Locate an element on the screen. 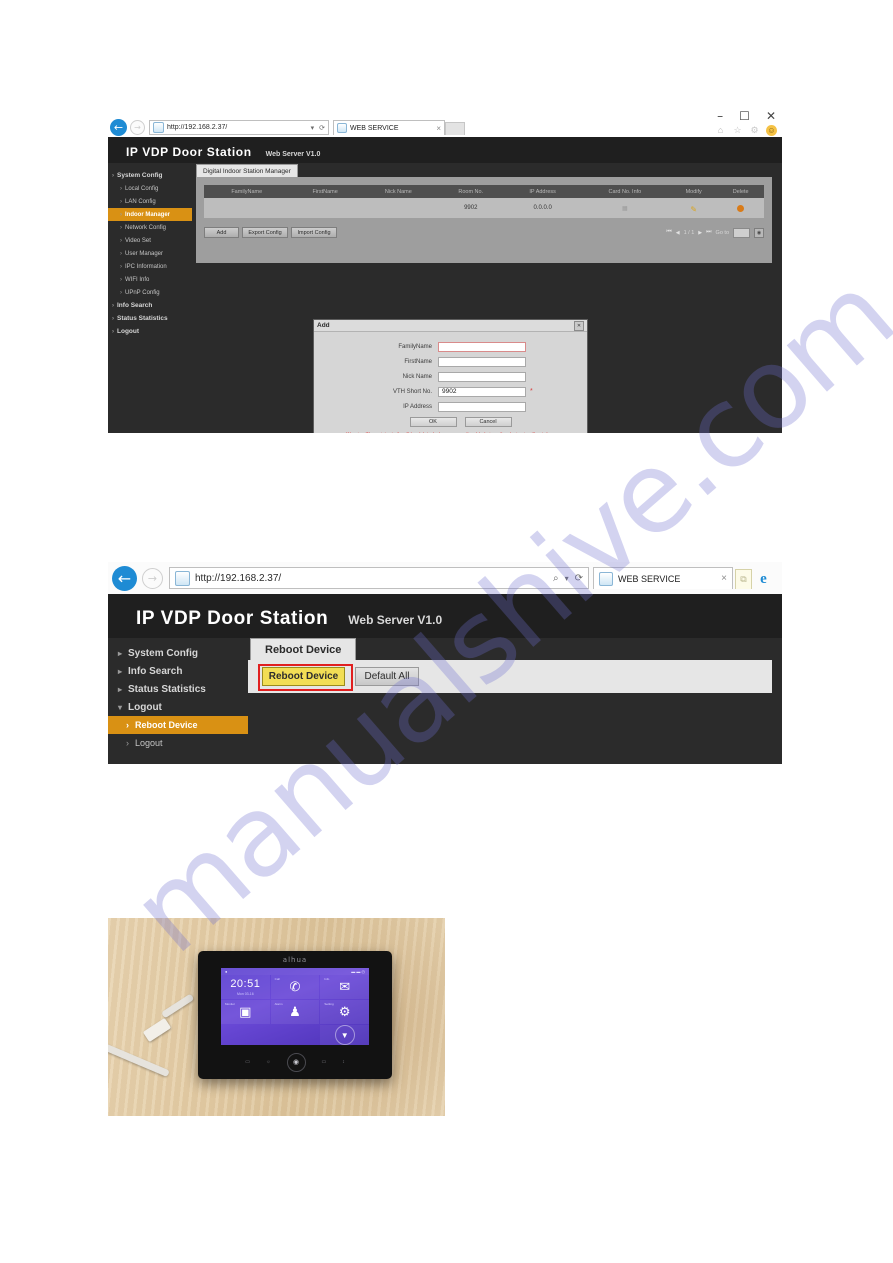 The image size is (893, 1263). last-page-icon: ⏭ is located at coordinates (708, 232).